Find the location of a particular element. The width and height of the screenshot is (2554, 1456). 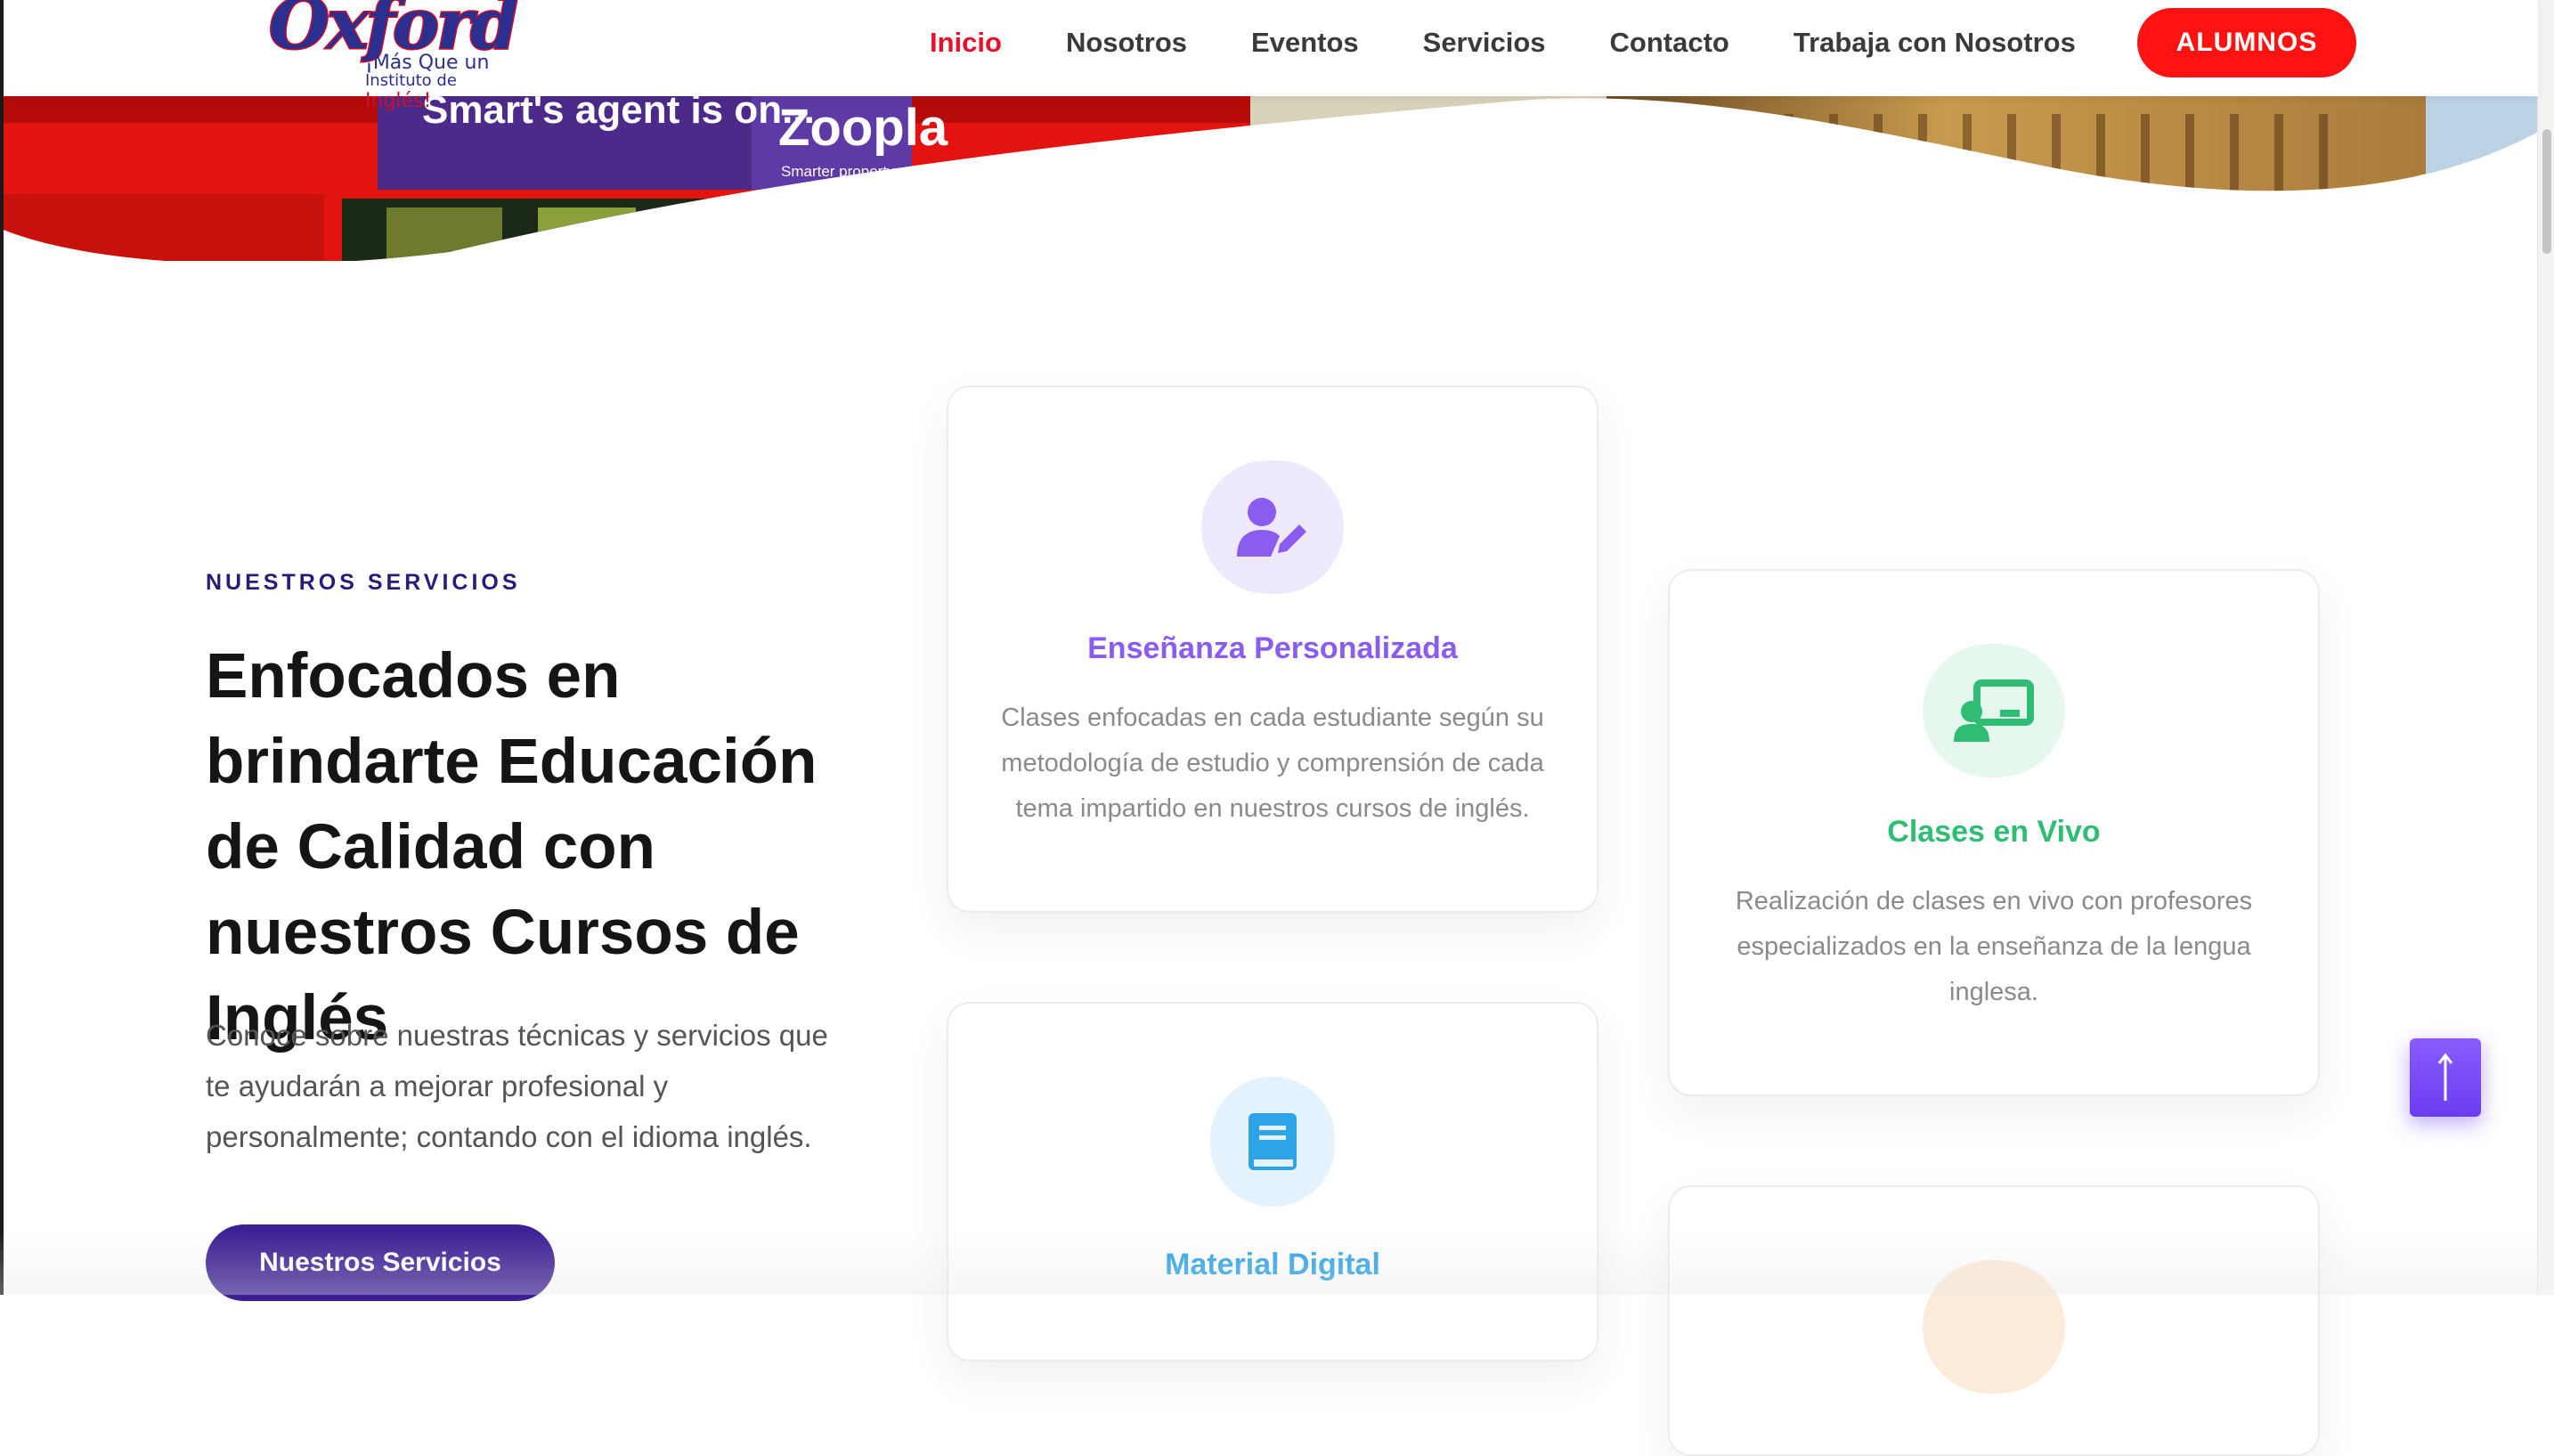

scrollbar is located at coordinates (2546, 647).